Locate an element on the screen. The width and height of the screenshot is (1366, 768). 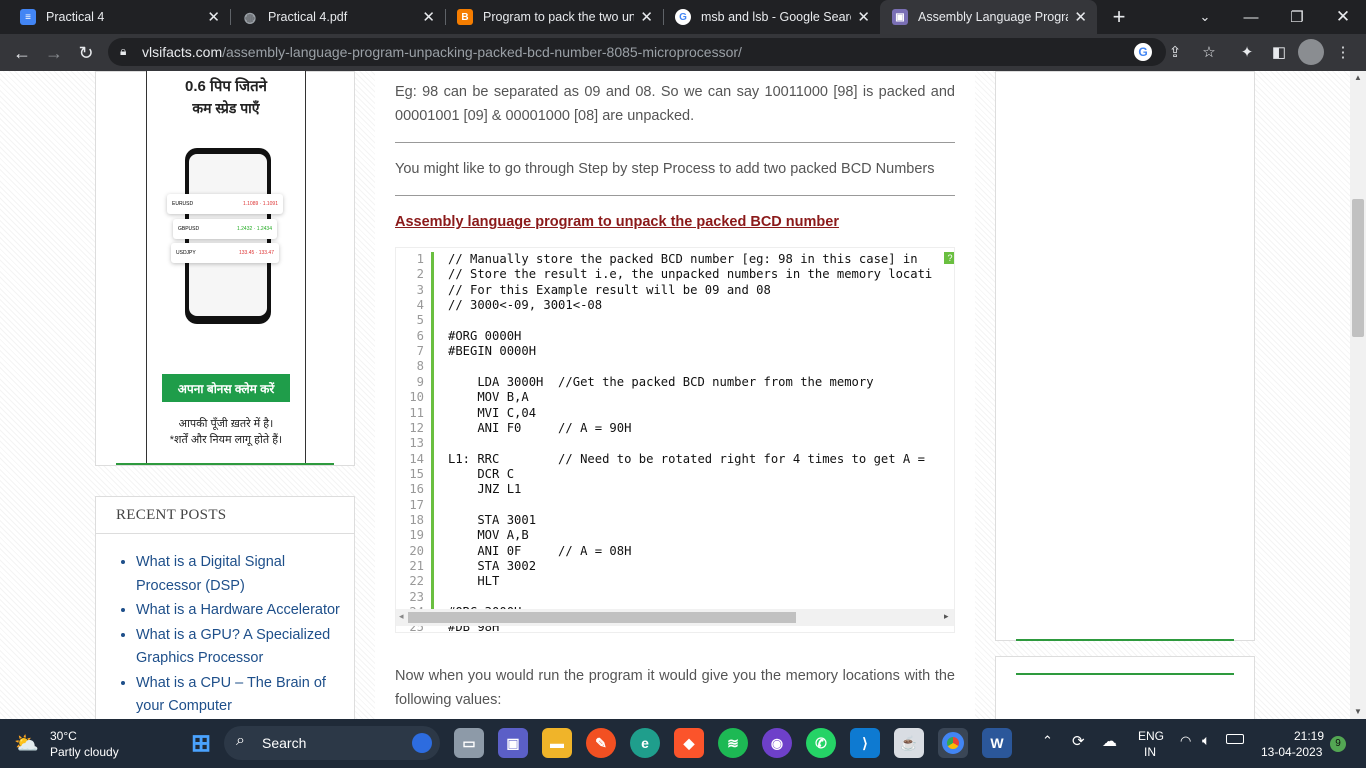
scroll-down-icon: ▼ is located at coordinates (1358, 711).